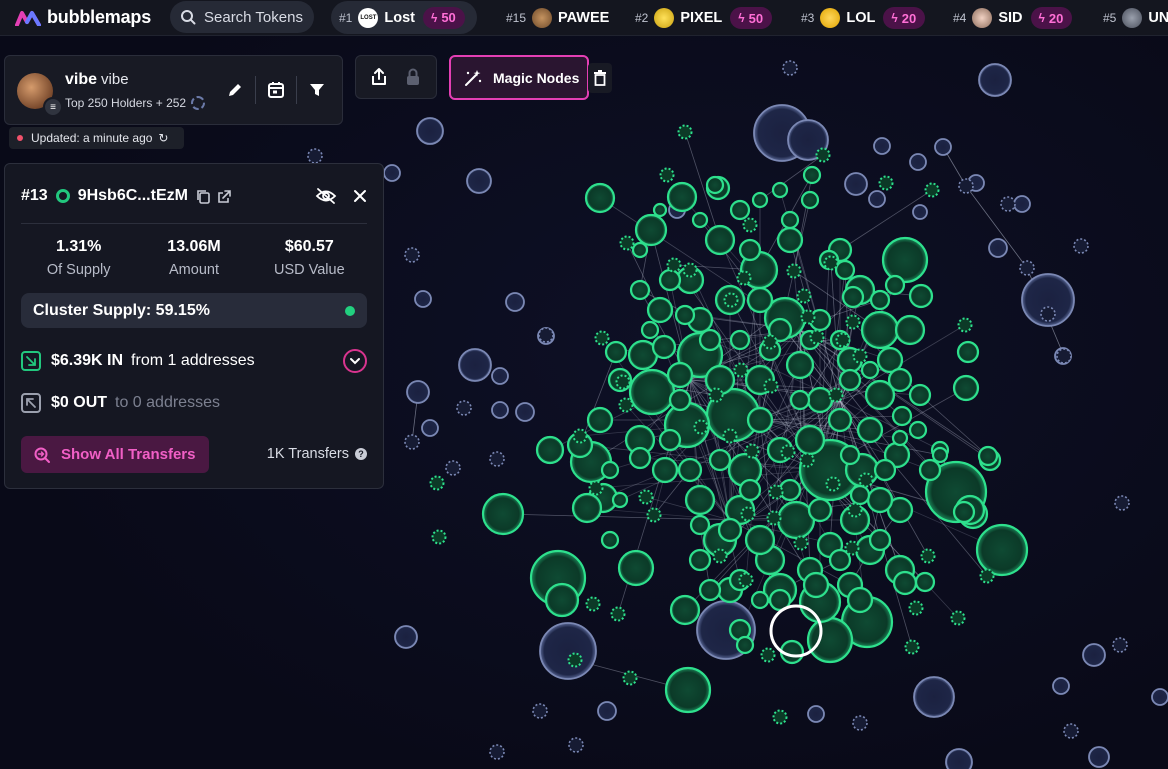 The width and height of the screenshot is (1168, 769). I want to click on updated-status: Updated: a minute ago ↻, so click(96, 138).